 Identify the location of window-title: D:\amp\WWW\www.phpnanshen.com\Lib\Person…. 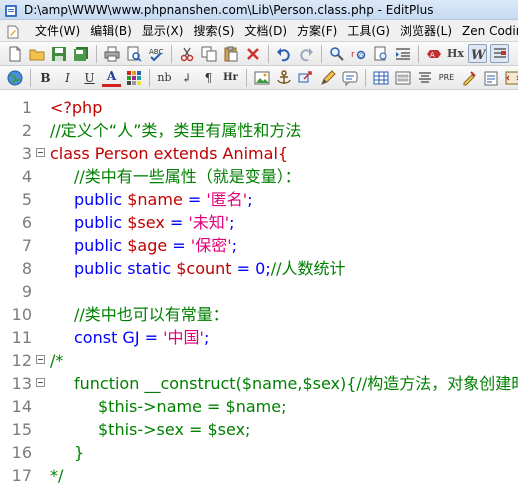
(229, 9).